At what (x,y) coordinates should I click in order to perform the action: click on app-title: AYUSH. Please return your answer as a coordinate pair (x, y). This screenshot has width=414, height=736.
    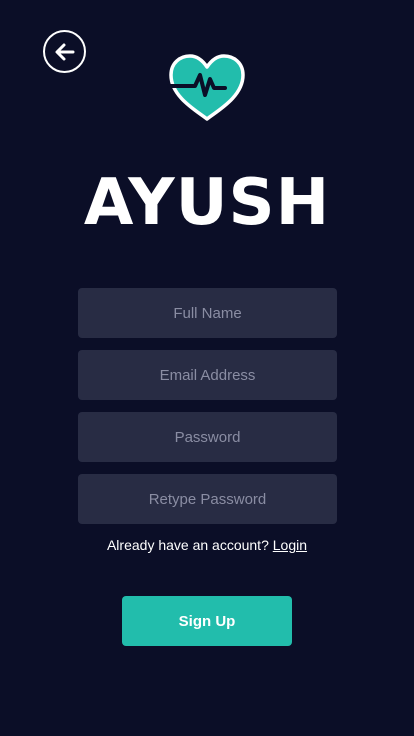
    Looking at the image, I should click on (207, 203).